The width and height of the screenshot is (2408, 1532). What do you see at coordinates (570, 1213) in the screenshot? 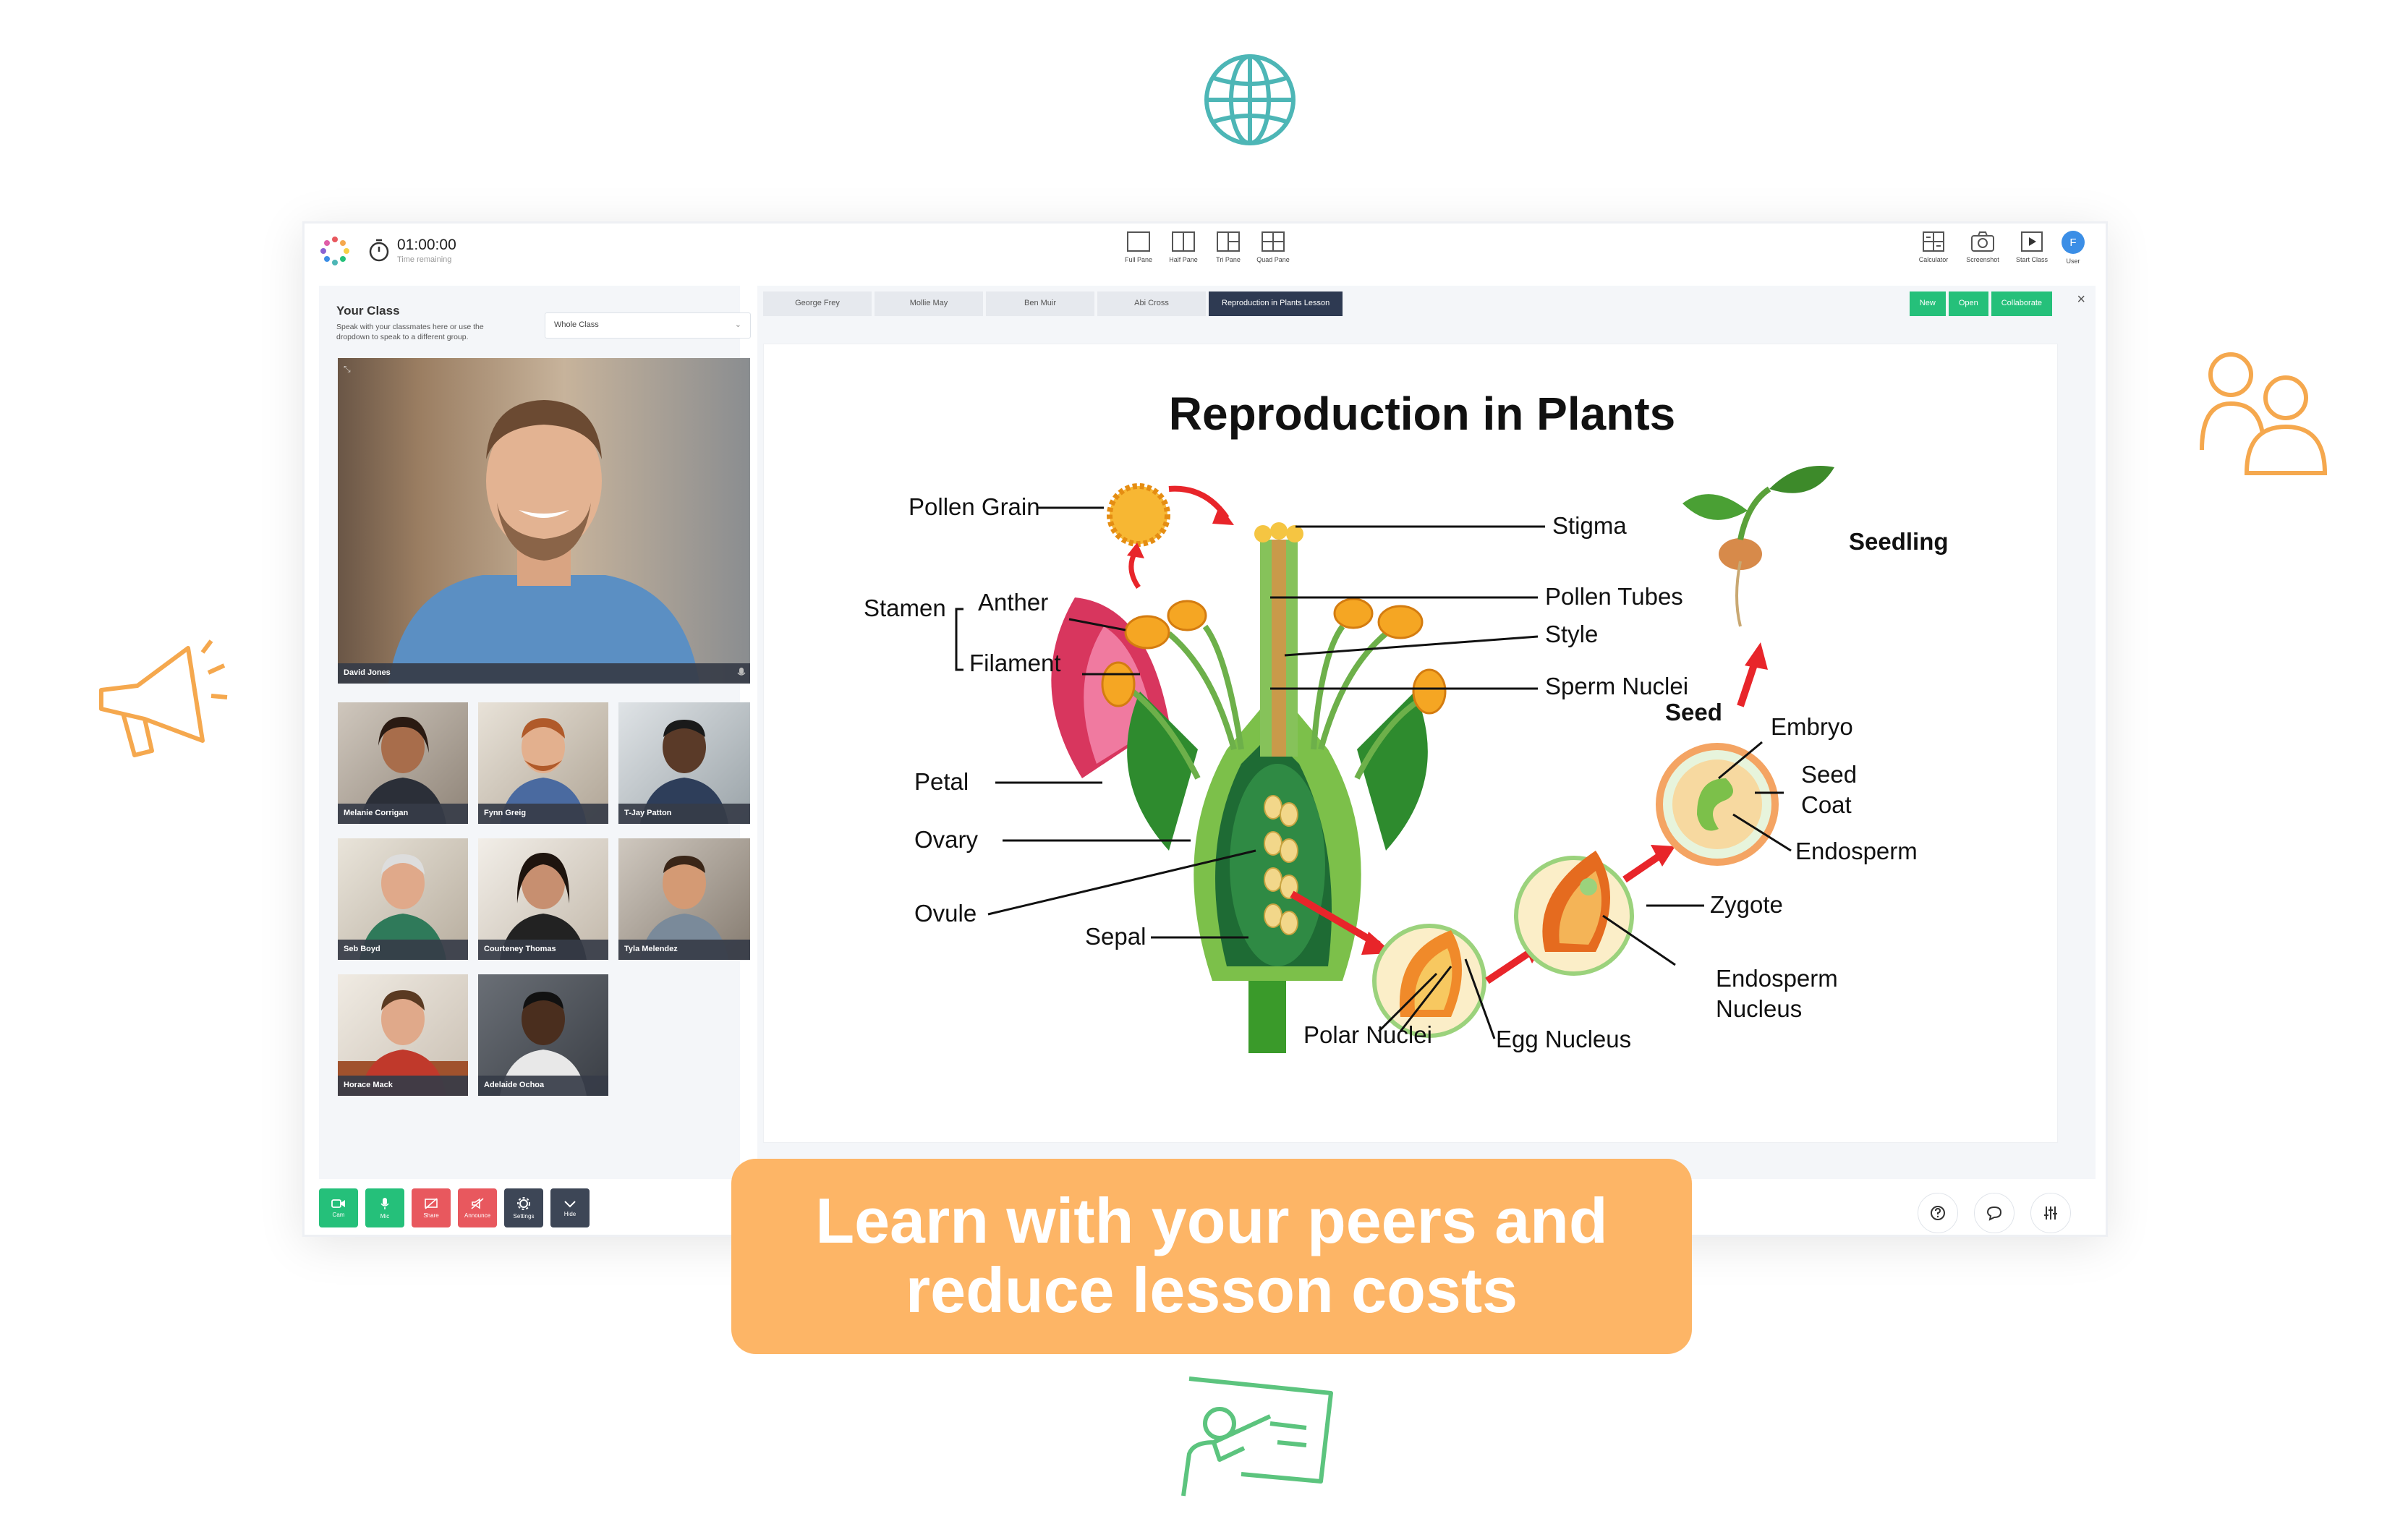
I see `hide-label: Hide` at bounding box center [570, 1213].